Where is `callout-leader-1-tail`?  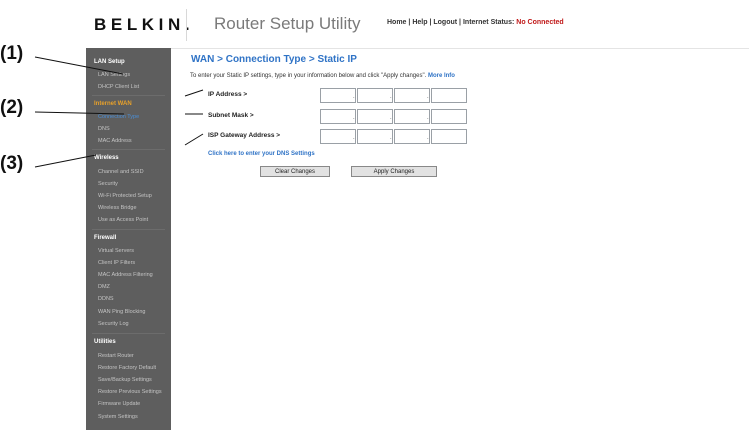 callout-leader-1-tail is located at coordinates (194, 93).